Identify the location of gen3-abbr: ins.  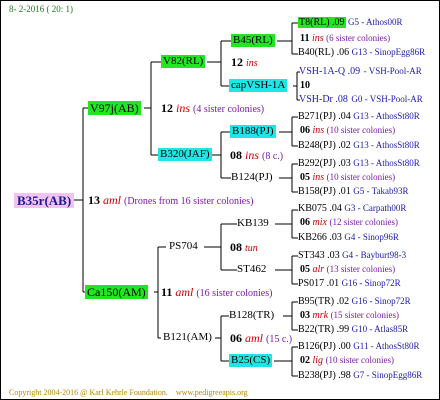
(252, 63).